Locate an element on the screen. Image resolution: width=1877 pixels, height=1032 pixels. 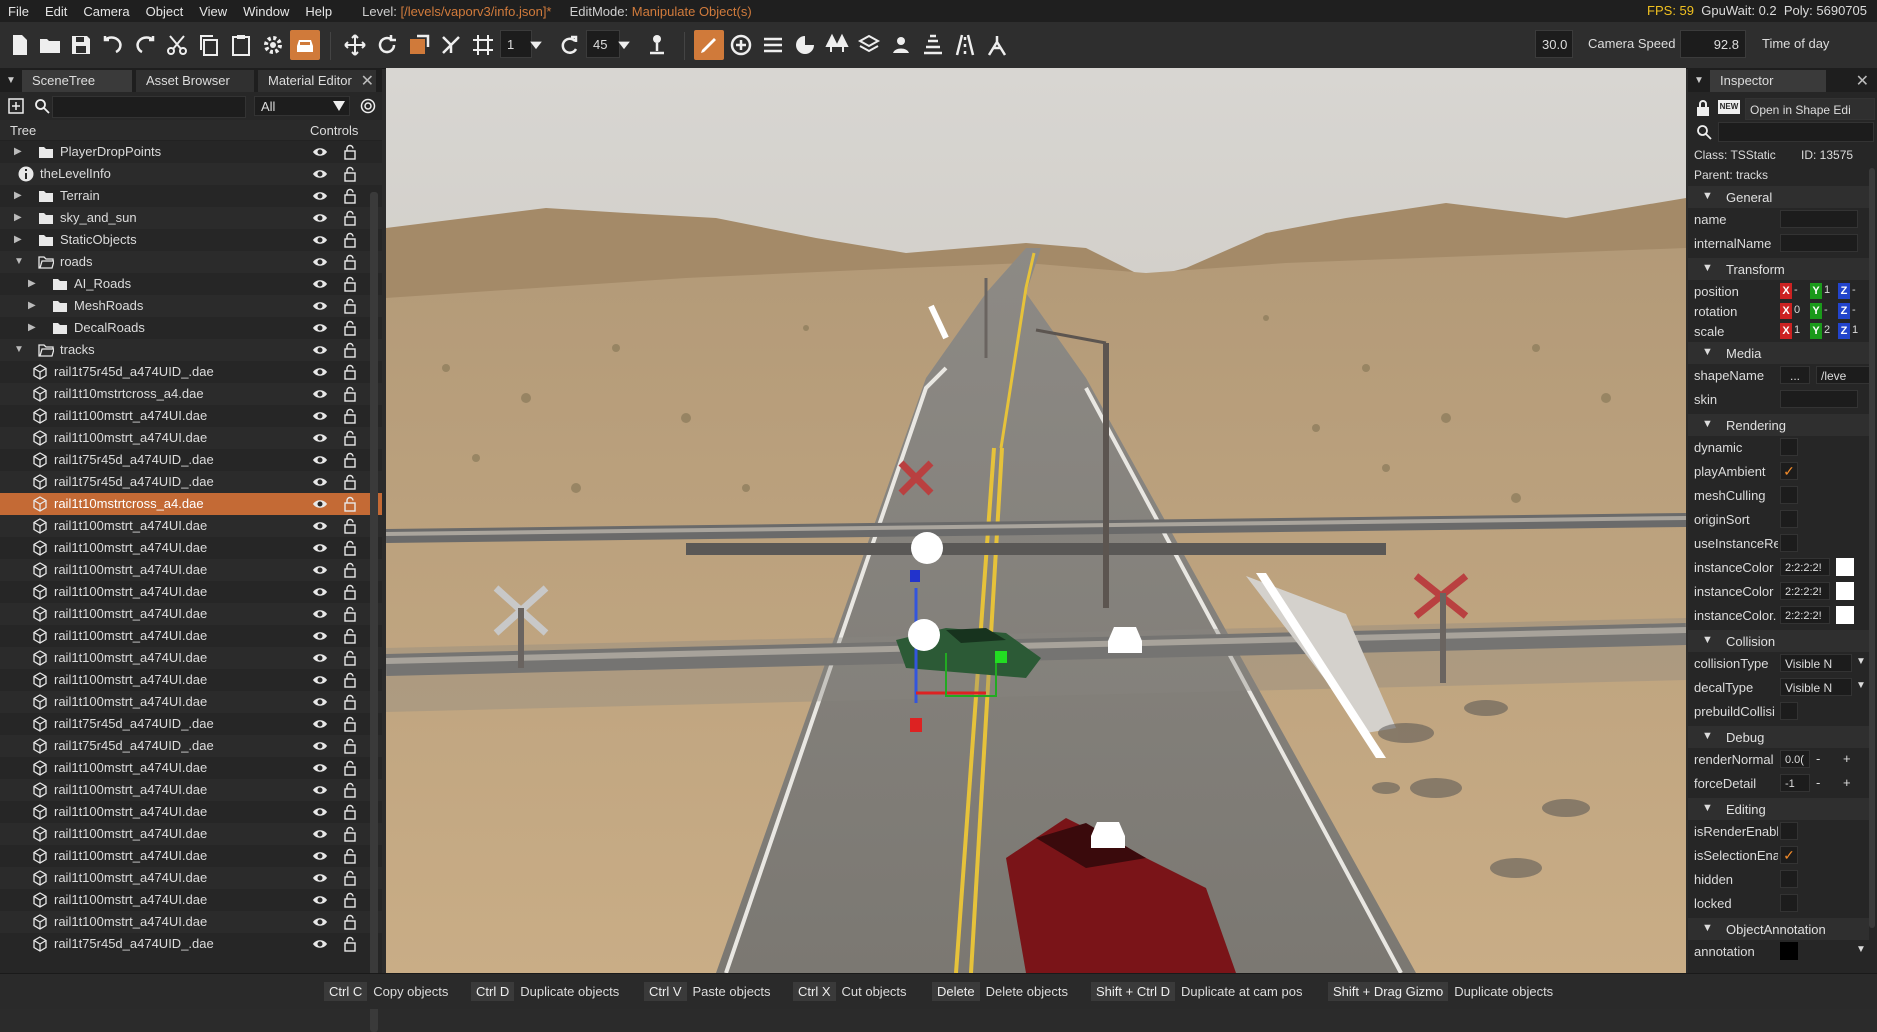
redo-icon is located at coordinates (145, 45).